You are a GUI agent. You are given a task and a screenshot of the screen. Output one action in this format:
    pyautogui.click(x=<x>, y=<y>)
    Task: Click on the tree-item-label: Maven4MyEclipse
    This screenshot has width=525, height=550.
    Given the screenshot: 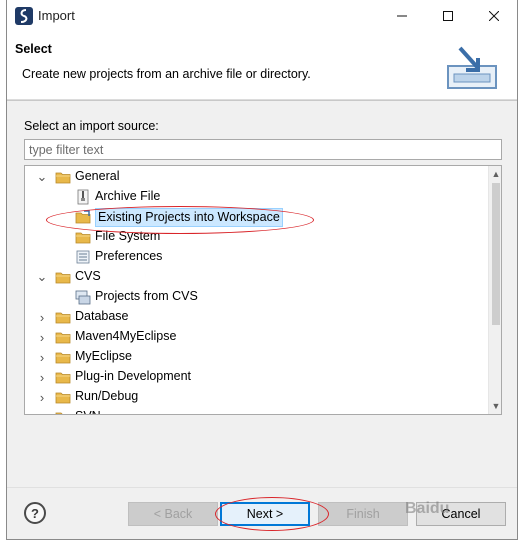 What is the action you would take?
    pyautogui.click(x=126, y=336)
    